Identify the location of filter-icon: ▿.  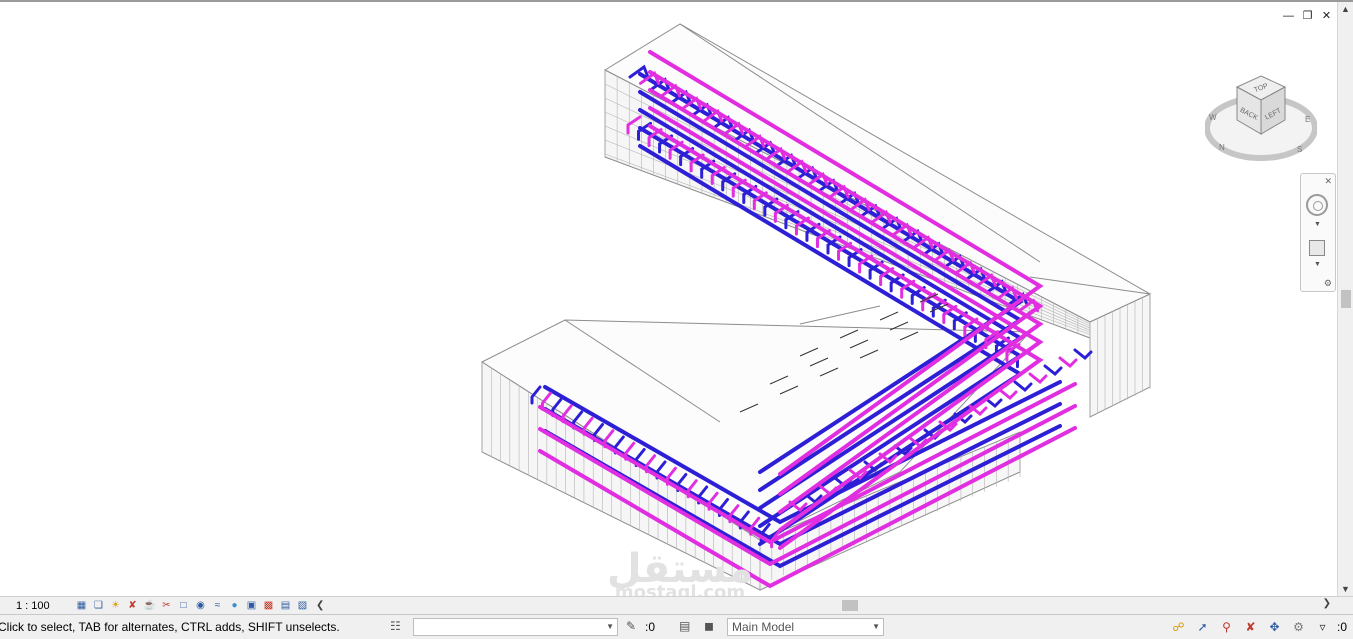
(1322, 626).